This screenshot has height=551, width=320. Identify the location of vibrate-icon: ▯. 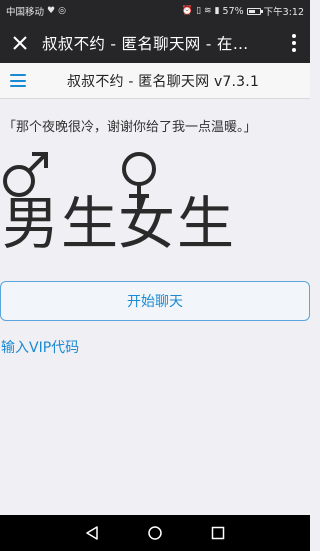
(199, 10).